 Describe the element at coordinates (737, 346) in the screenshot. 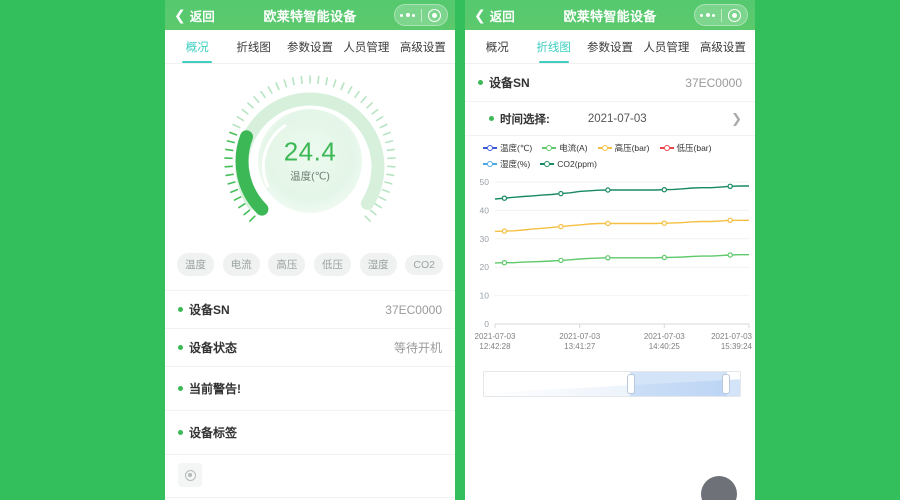

I see `svg-text: 15:39:24` at that location.